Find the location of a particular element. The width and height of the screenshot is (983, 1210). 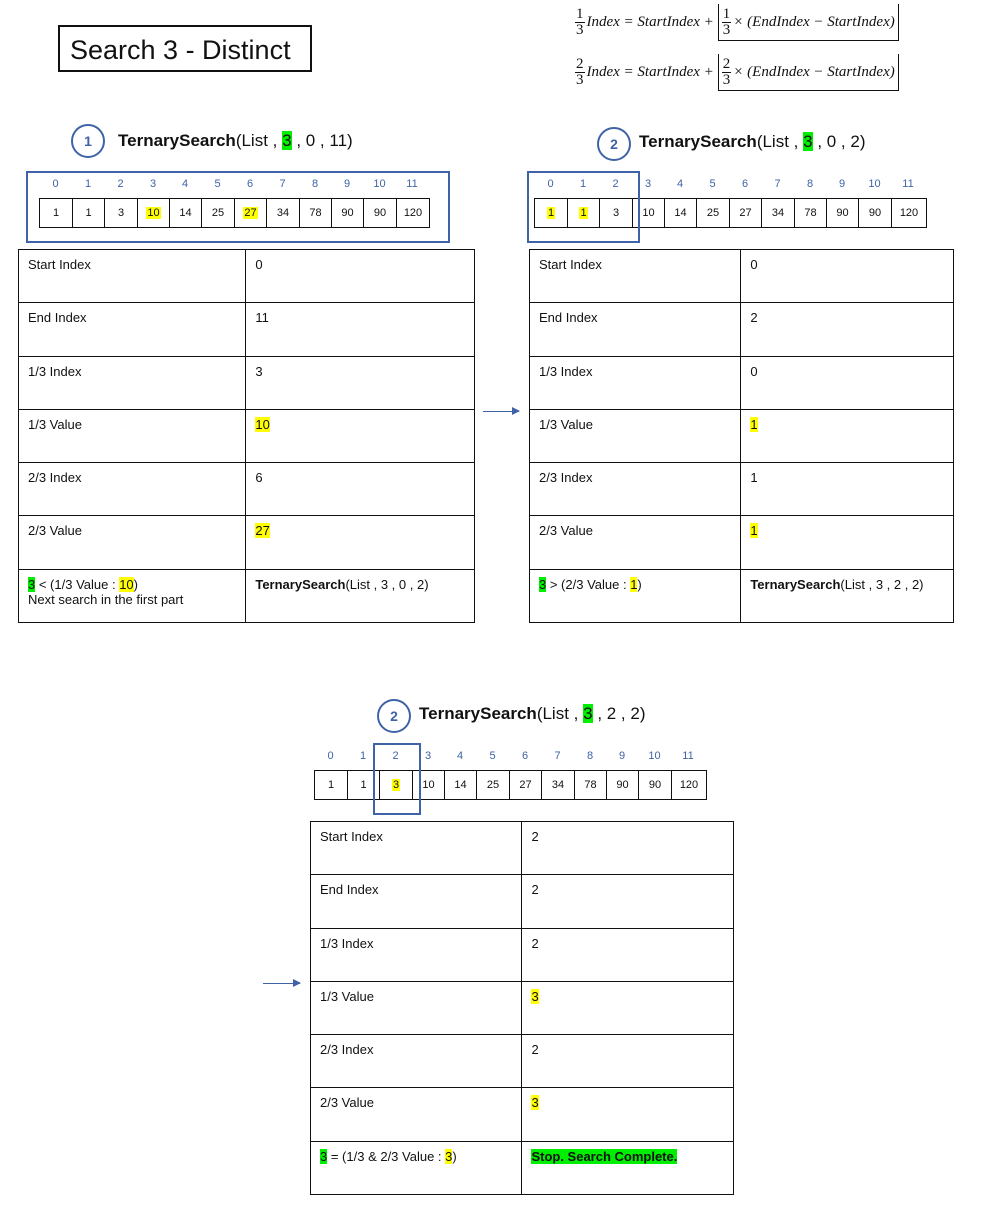

table-row: 1/3 Index 0 is located at coordinates (741, 382).